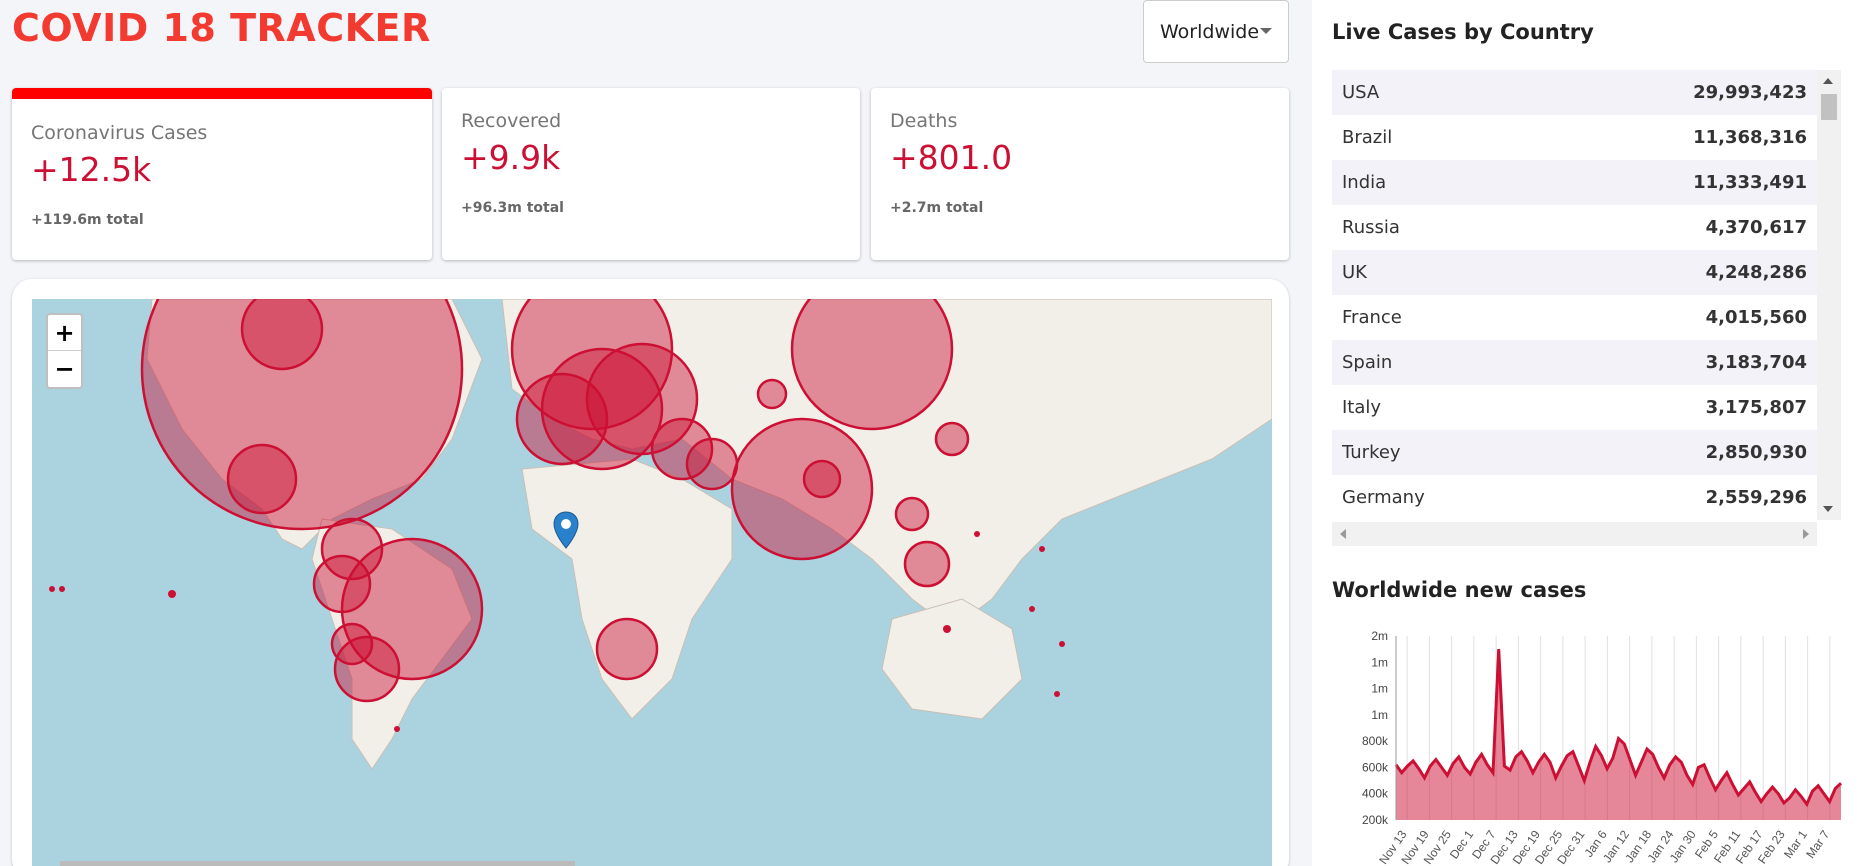 This screenshot has width=1858, height=866. What do you see at coordinates (1756, 272) in the screenshot?
I see `case-count: 4,248,286` at bounding box center [1756, 272].